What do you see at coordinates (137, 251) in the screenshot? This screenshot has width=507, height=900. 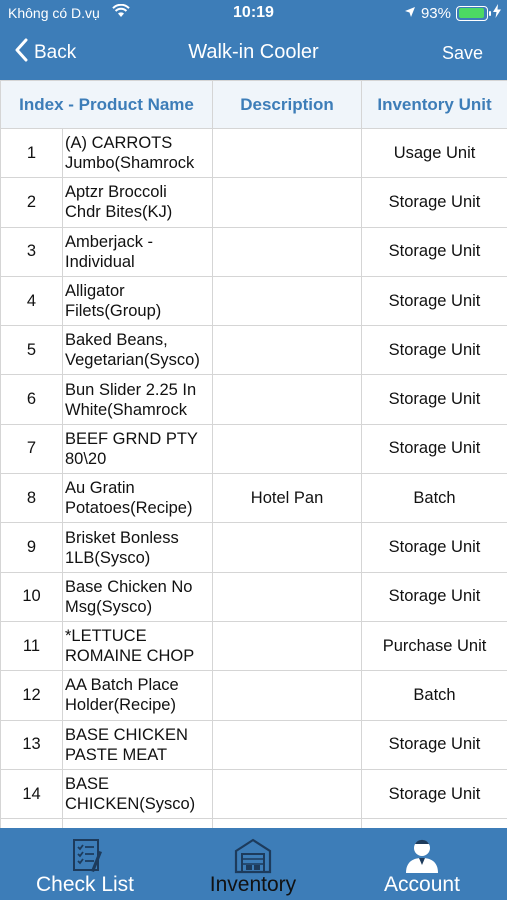 I see `product-name: Amberjack - Individual` at bounding box center [137, 251].